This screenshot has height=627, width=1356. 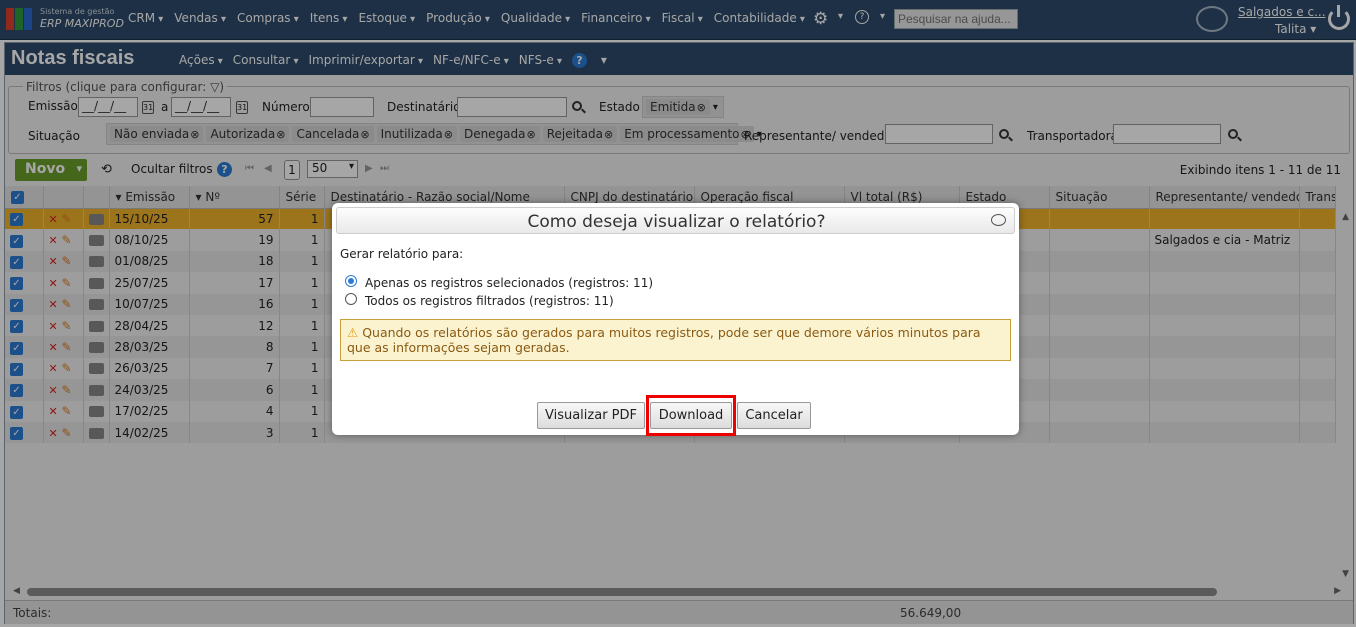 What do you see at coordinates (351, 299) in the screenshot?
I see `radio-filtered-records` at bounding box center [351, 299].